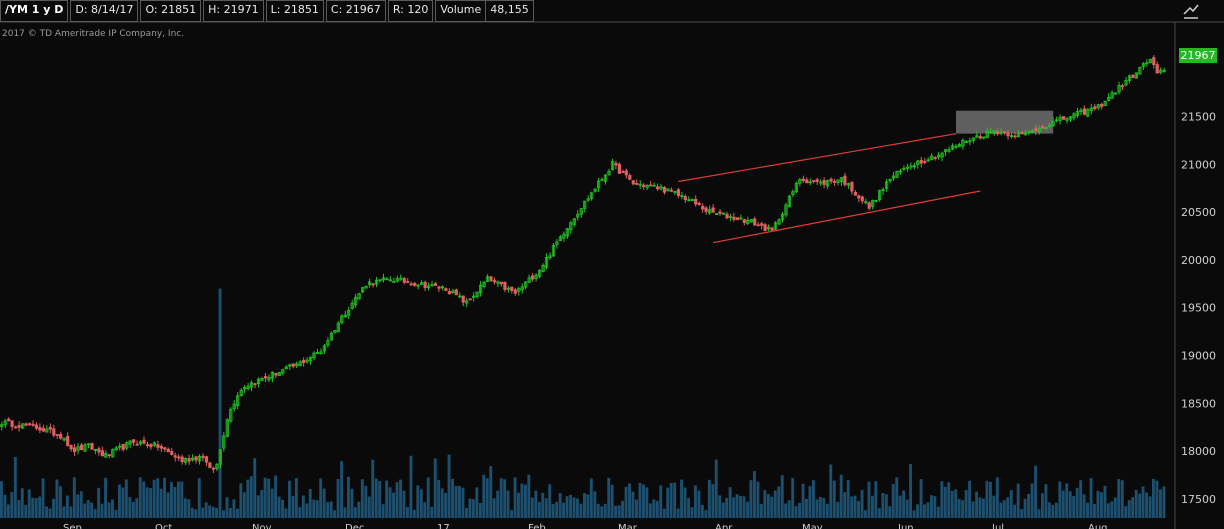 This screenshot has width=1224, height=529. What do you see at coordinates (846, 217) in the screenshot?
I see `channel-lower-line` at bounding box center [846, 217].